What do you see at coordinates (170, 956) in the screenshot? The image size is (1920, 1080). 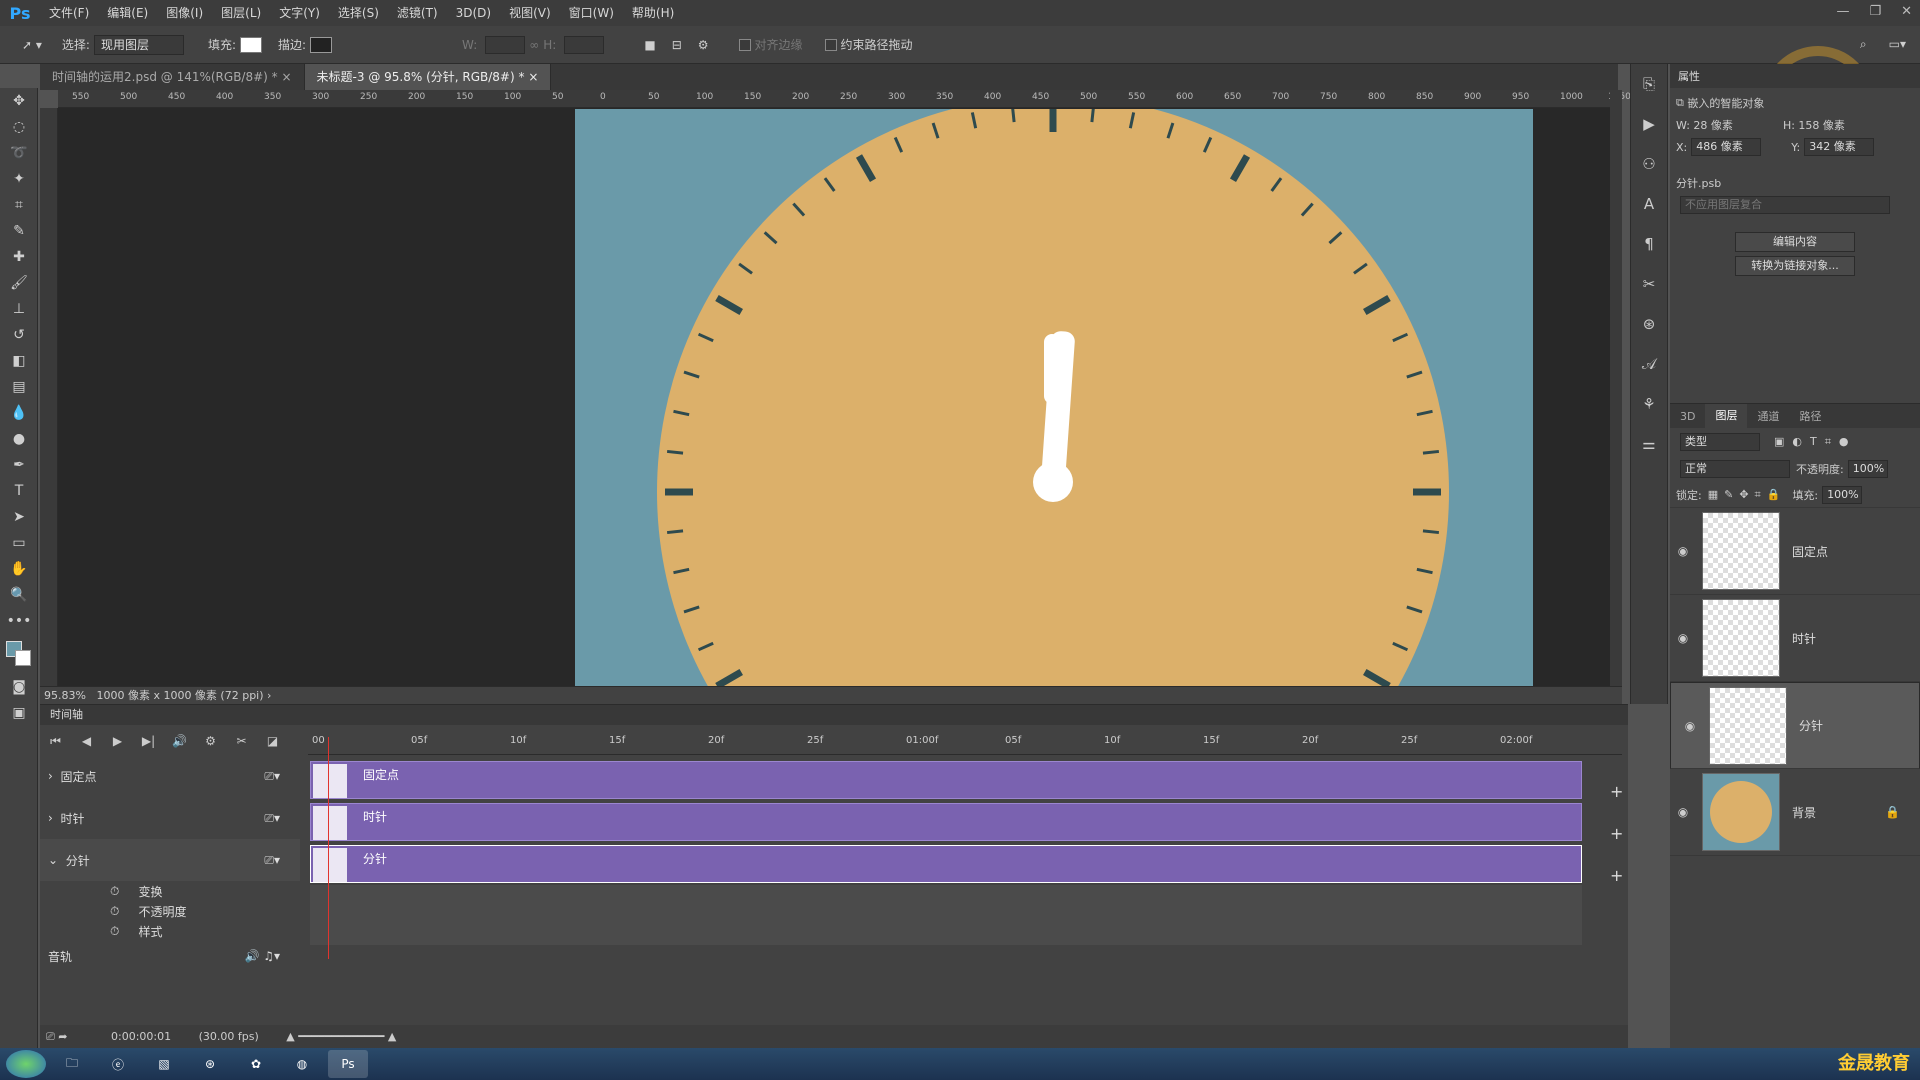 I see `audio-track-header: 音轨 🔊 ♫▾` at bounding box center [170, 956].